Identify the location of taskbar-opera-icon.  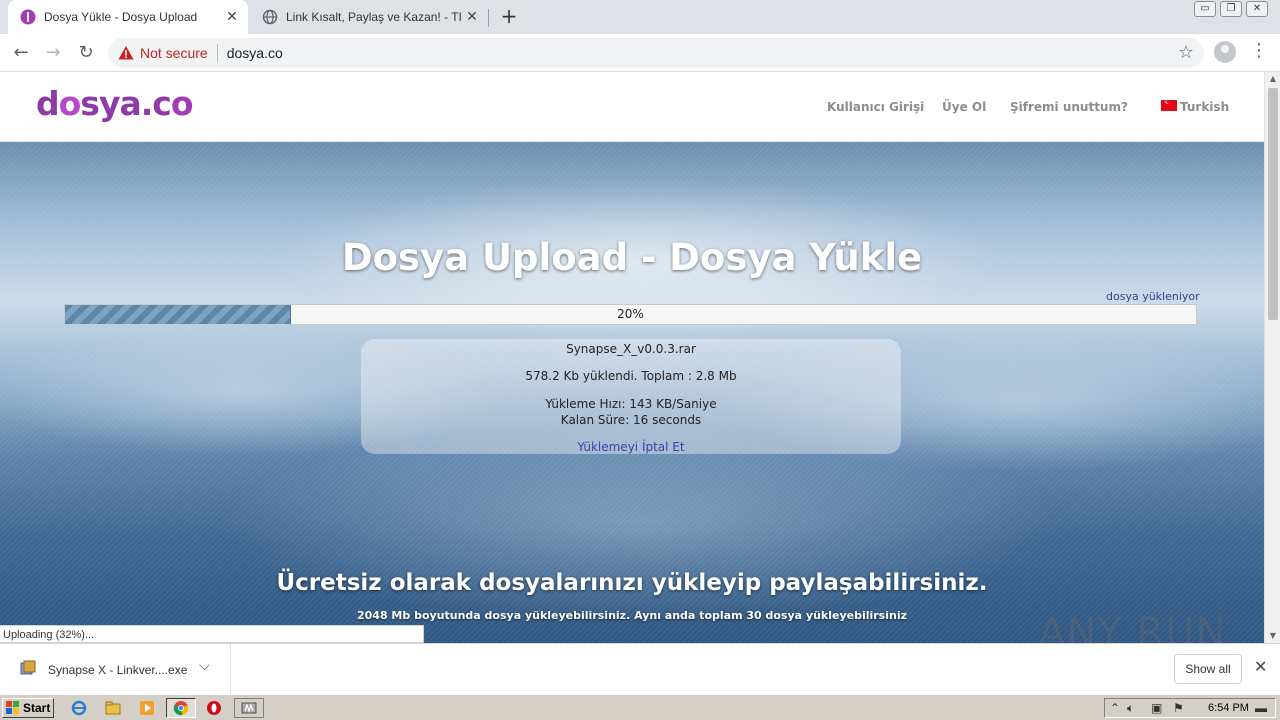
(214, 708).